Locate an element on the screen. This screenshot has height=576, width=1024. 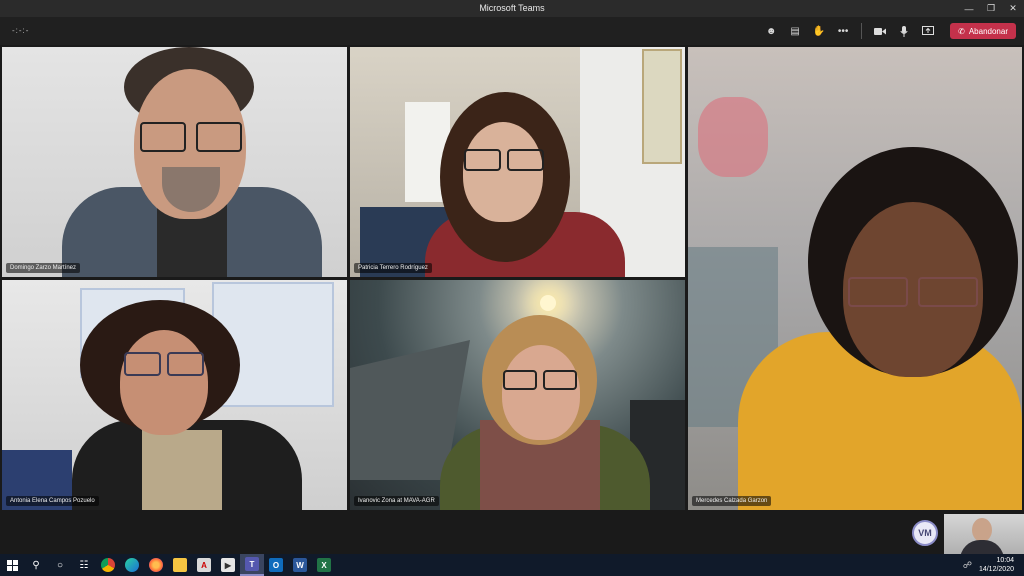
windows-taskbar: ⚲ ○ ☷ A ▶ T O W X ☍ 10:04 14/12/2020 is located at coordinates (512, 565).